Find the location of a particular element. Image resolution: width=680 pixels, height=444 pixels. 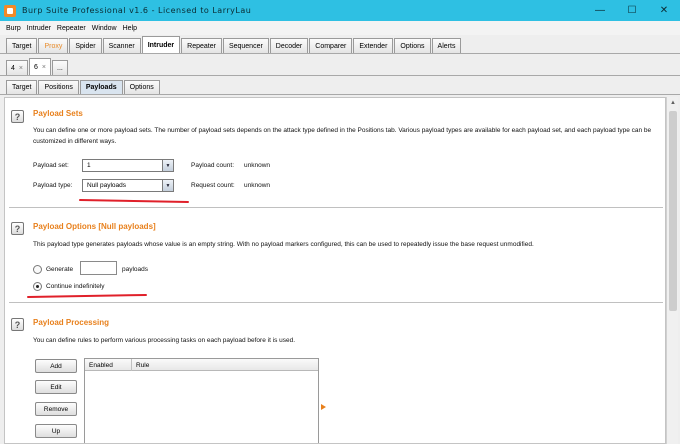

tab-spider: Spider is located at coordinates (85, 45).